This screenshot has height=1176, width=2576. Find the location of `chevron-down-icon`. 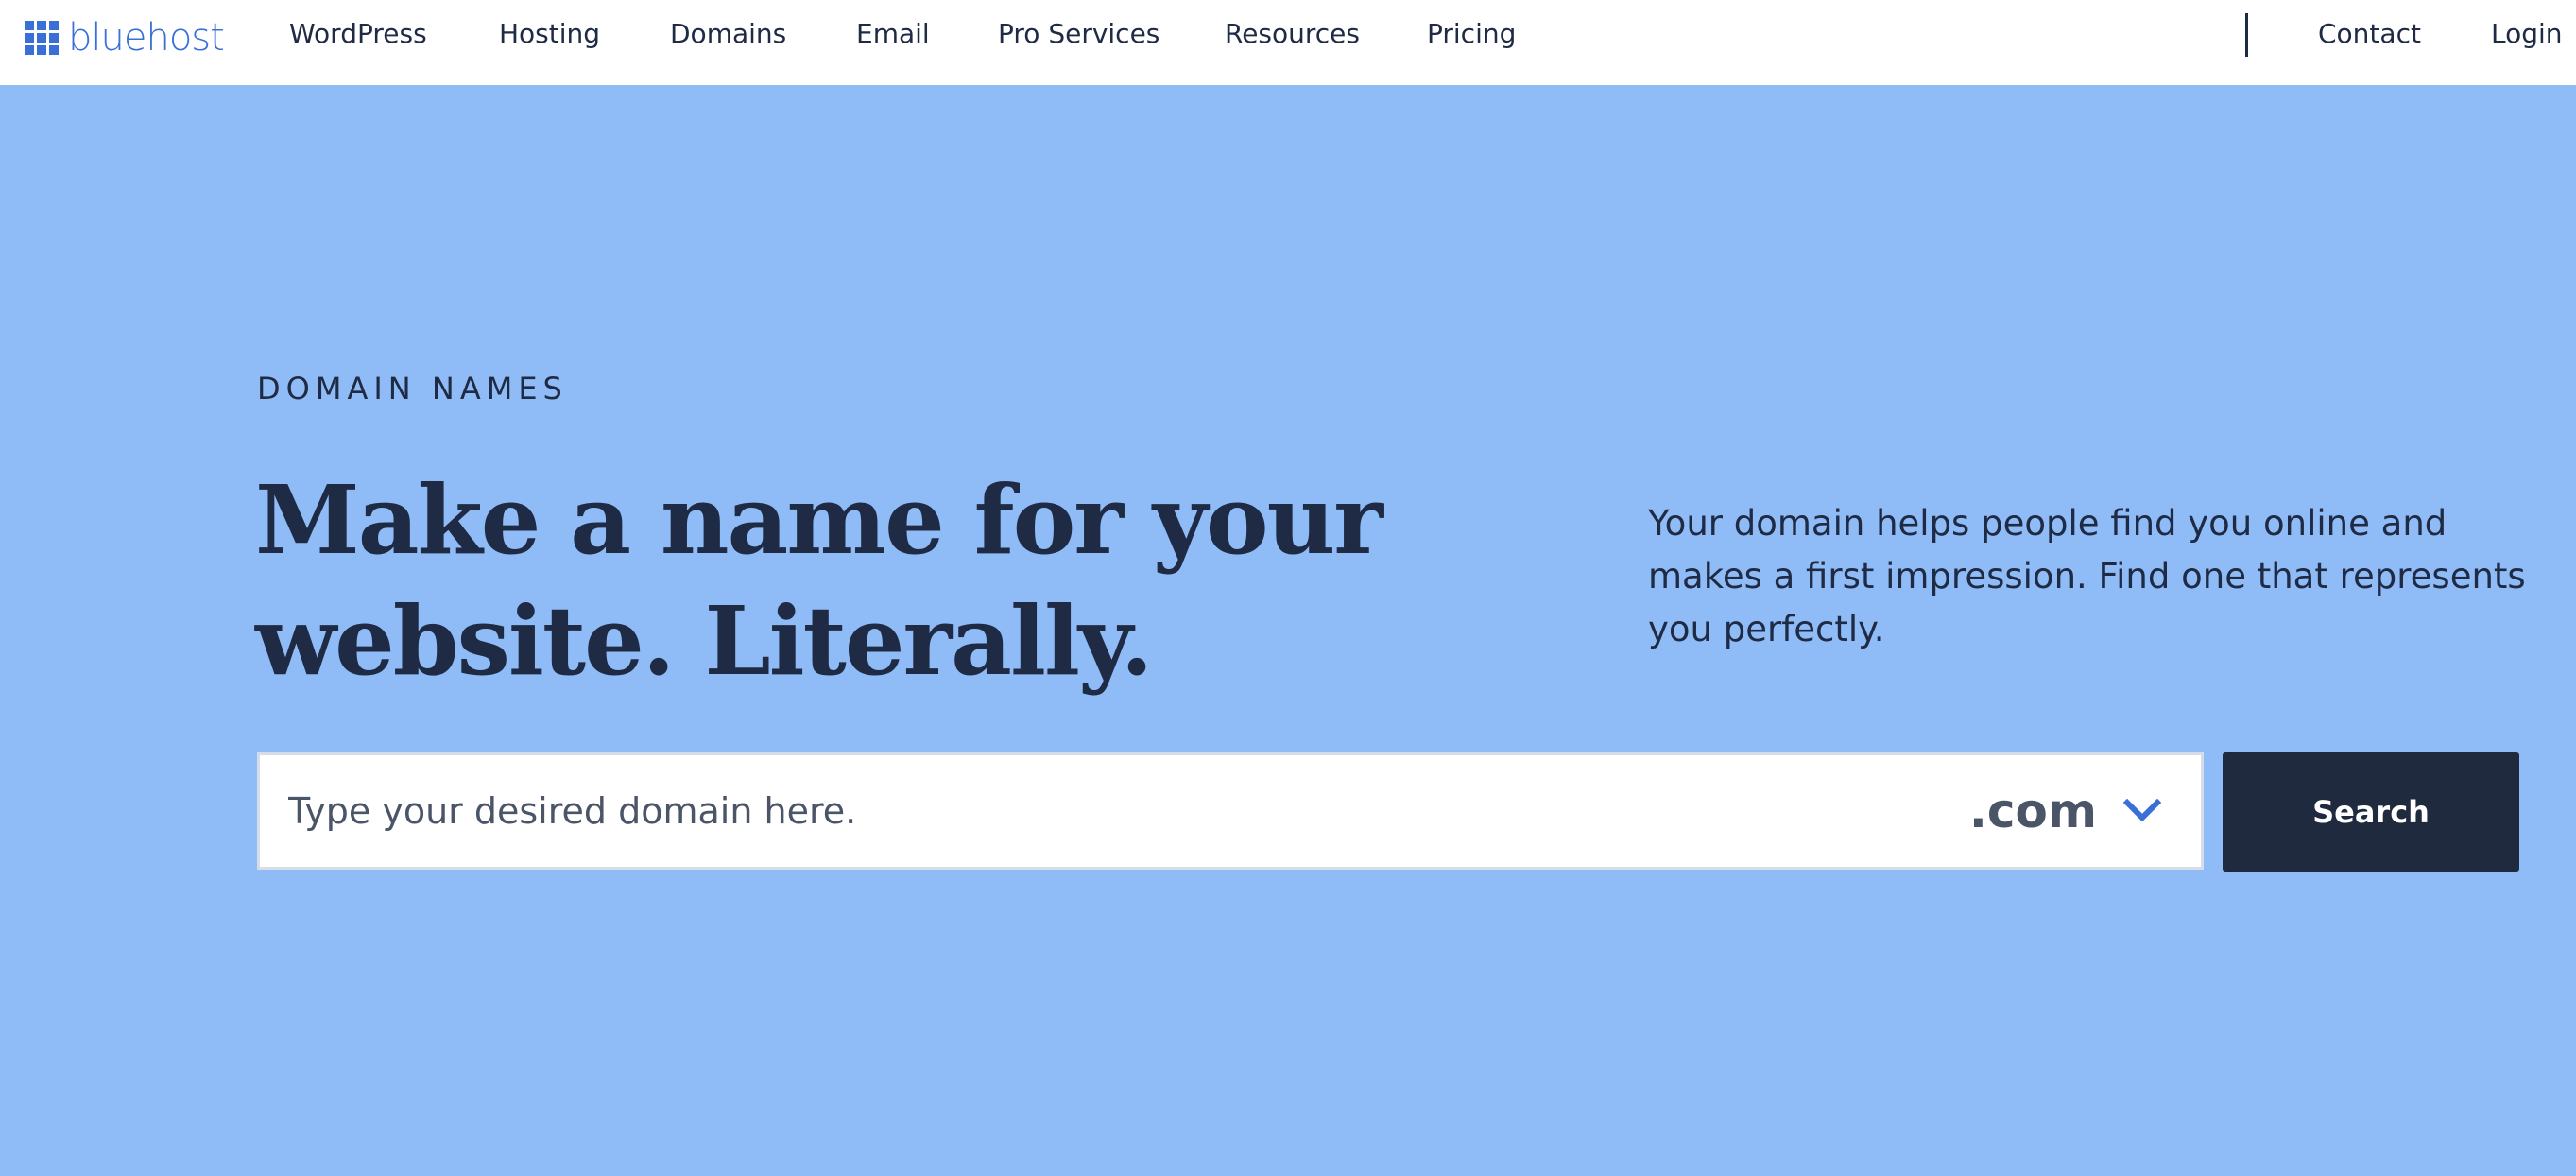

chevron-down-icon is located at coordinates (2142, 810).